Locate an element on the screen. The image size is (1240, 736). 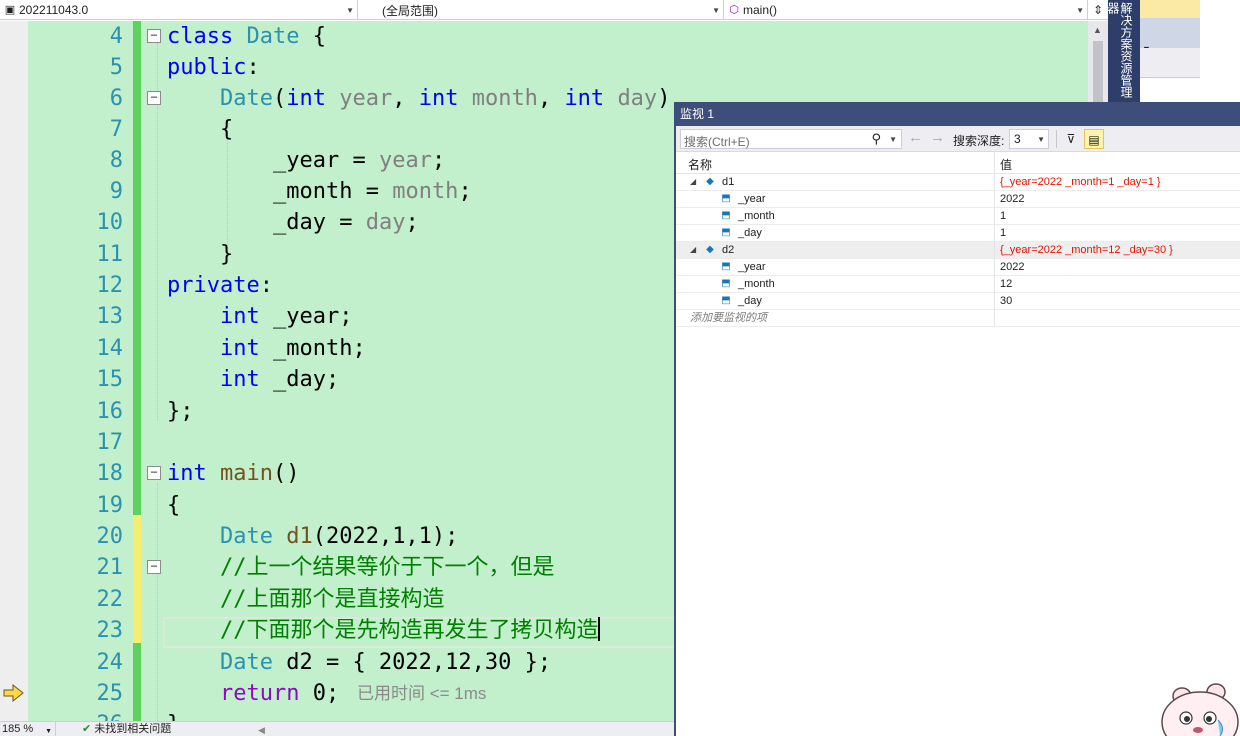
line-number: 15 is located at coordinates (110, 379).